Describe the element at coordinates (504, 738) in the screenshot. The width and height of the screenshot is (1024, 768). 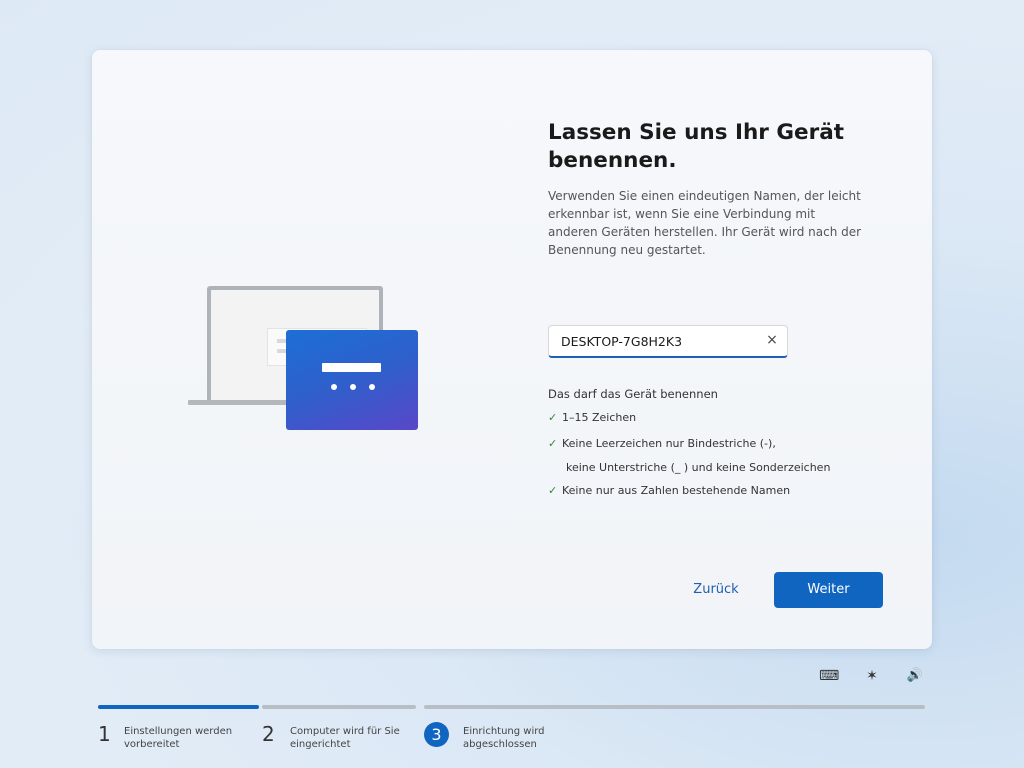
I see `step-label: Einrichtung wird abgeschlossen` at that location.